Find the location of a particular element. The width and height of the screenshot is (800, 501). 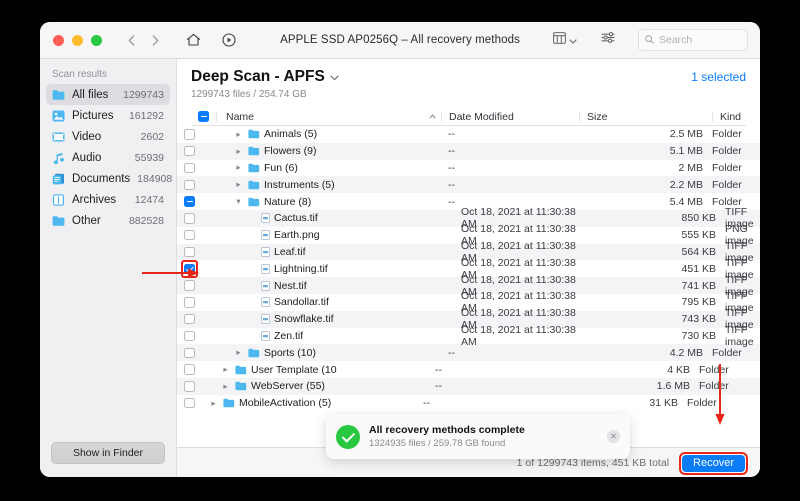

table-row: ▸ Sports (10) -- 4.2 MB Folder is located at coordinates (468, 353).